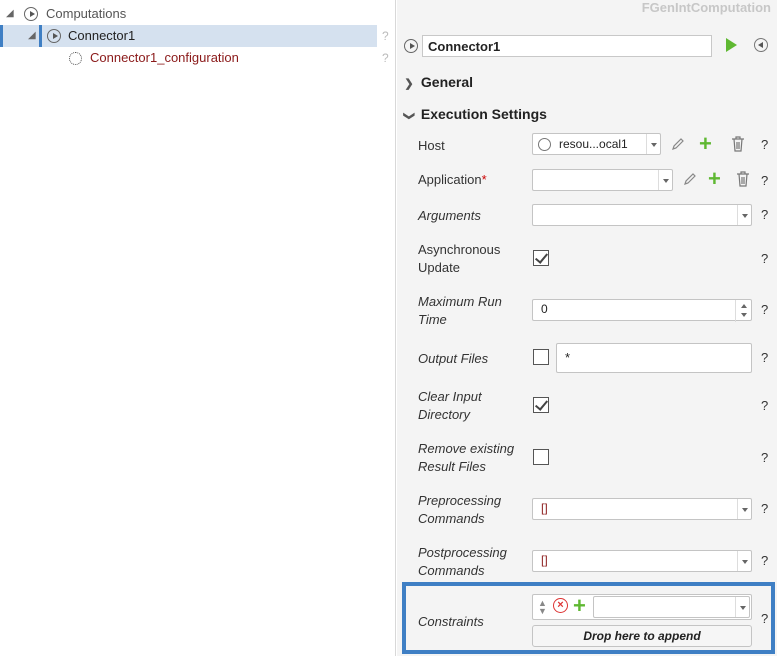  What do you see at coordinates (642, 509) in the screenshot?
I see `preprocessing-select: []` at bounding box center [642, 509].